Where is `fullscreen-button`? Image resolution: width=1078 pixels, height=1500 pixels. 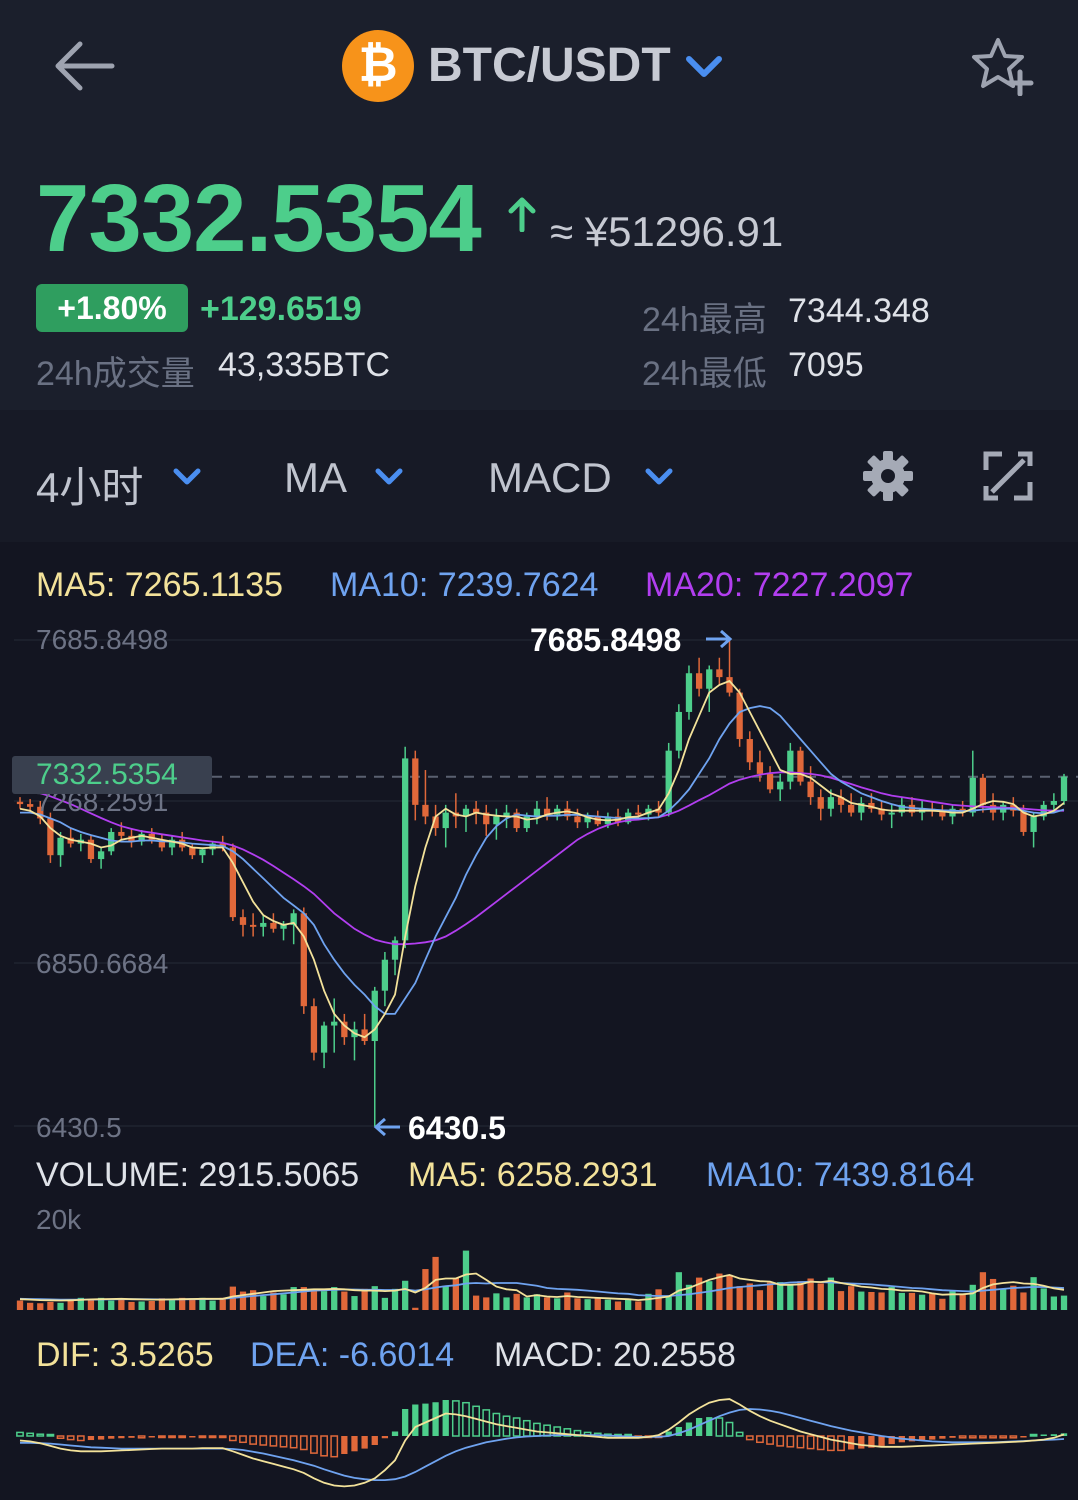
fullscreen-button is located at coordinates (1008, 476).